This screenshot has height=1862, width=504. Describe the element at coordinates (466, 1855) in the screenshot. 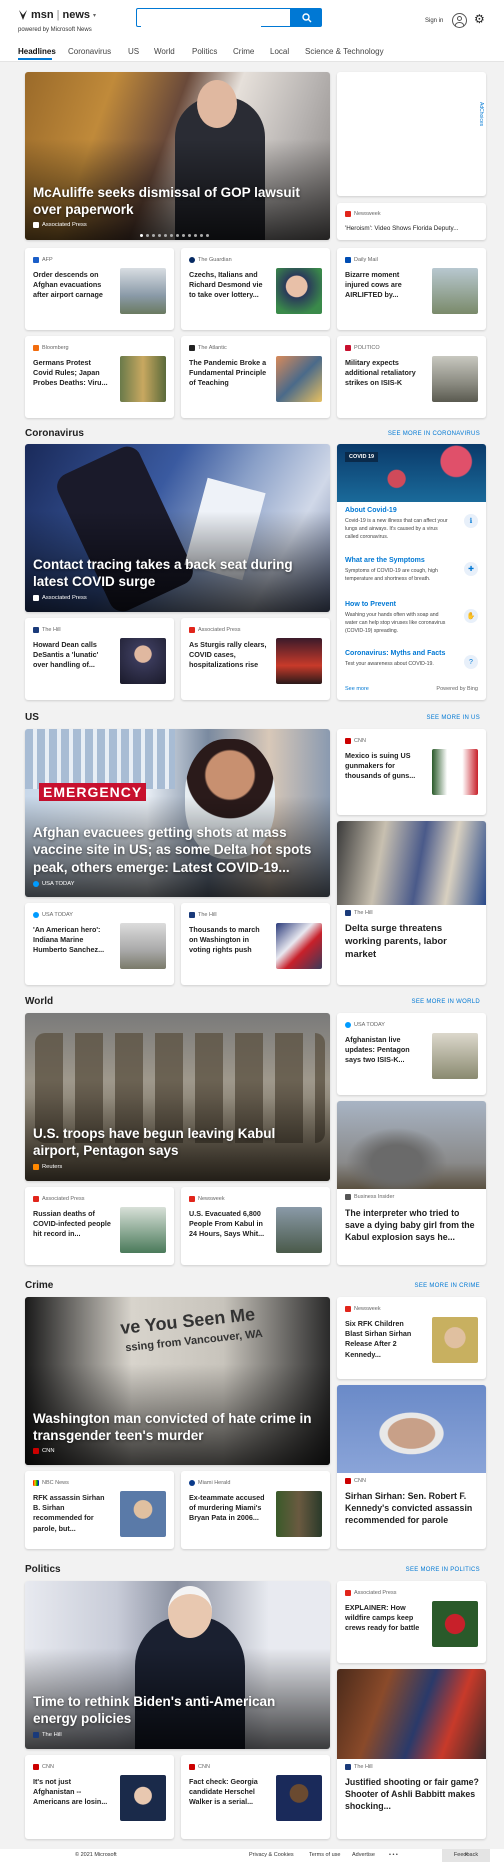

I see `feedback-button: ▪ Feedback` at that location.